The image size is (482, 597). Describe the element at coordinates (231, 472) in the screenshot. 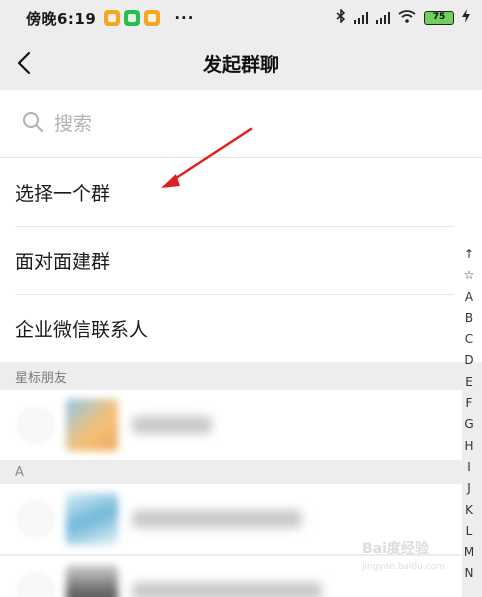

I see `section-header-a: A` at that location.